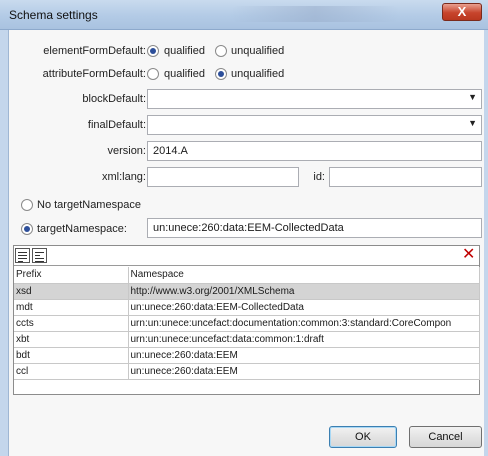  What do you see at coordinates (71, 339) in the screenshot?
I see `prefix-cell: xbt` at bounding box center [71, 339].